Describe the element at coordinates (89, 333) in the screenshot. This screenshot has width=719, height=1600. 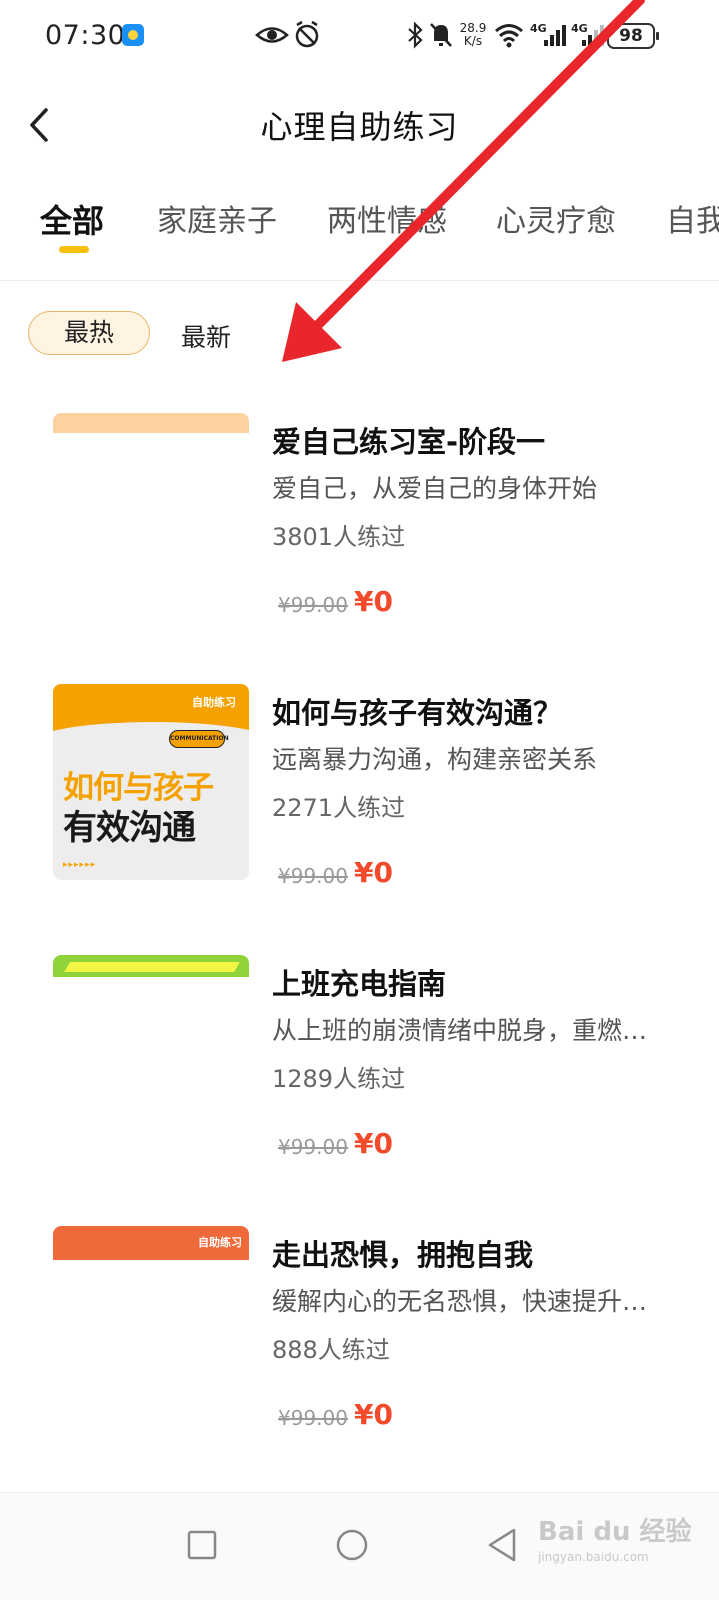
I see `sort-hot-button: 最热` at that location.